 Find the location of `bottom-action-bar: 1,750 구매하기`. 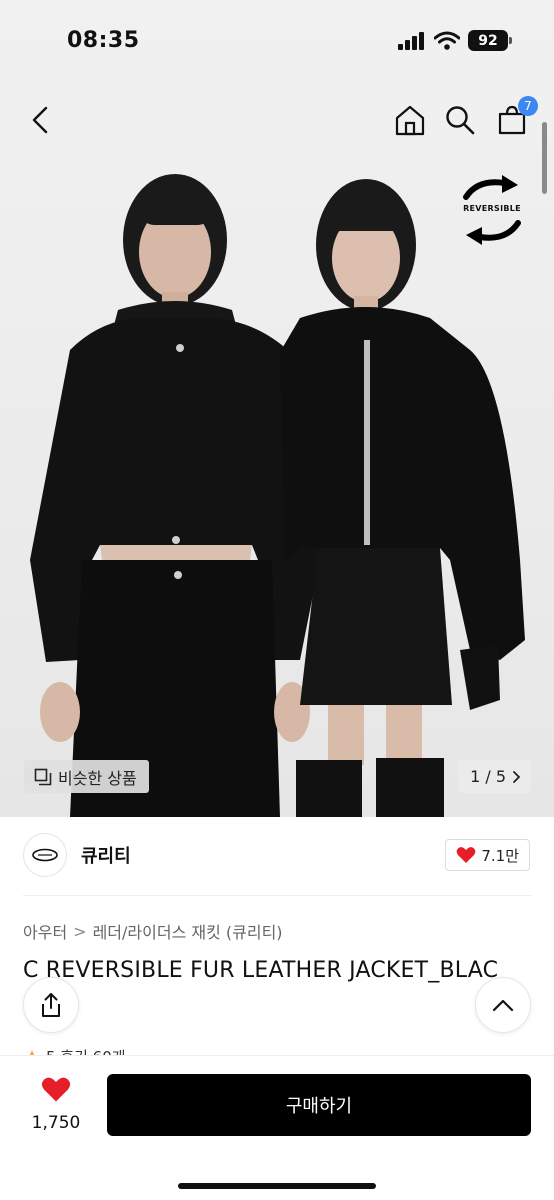

bottom-action-bar: 1,750 구매하기 is located at coordinates (277, 1127).